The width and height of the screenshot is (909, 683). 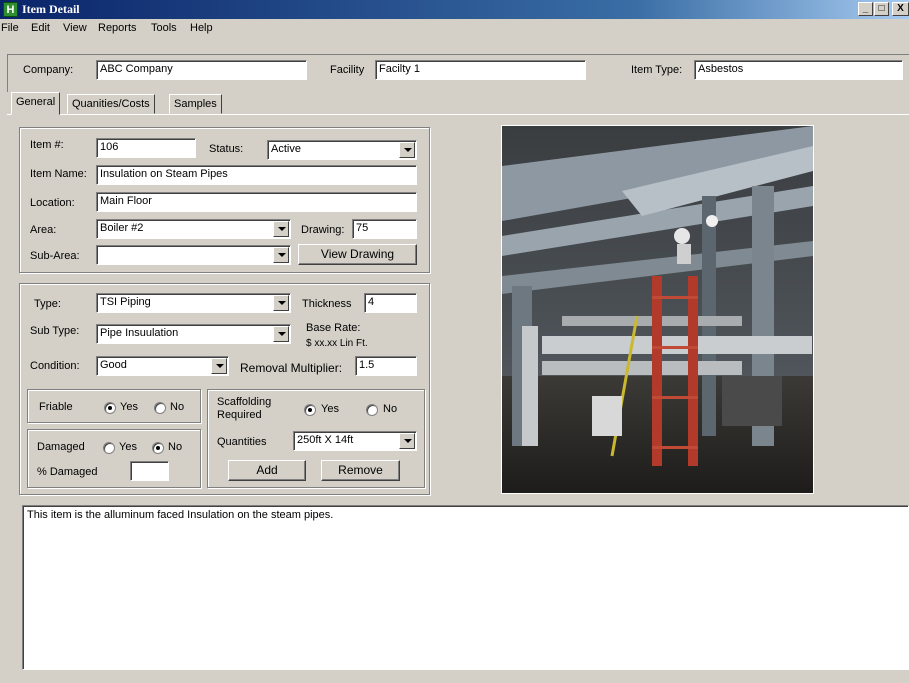 What do you see at coordinates (125, 302) in the screenshot?
I see `type-value: TSI Piping` at bounding box center [125, 302].